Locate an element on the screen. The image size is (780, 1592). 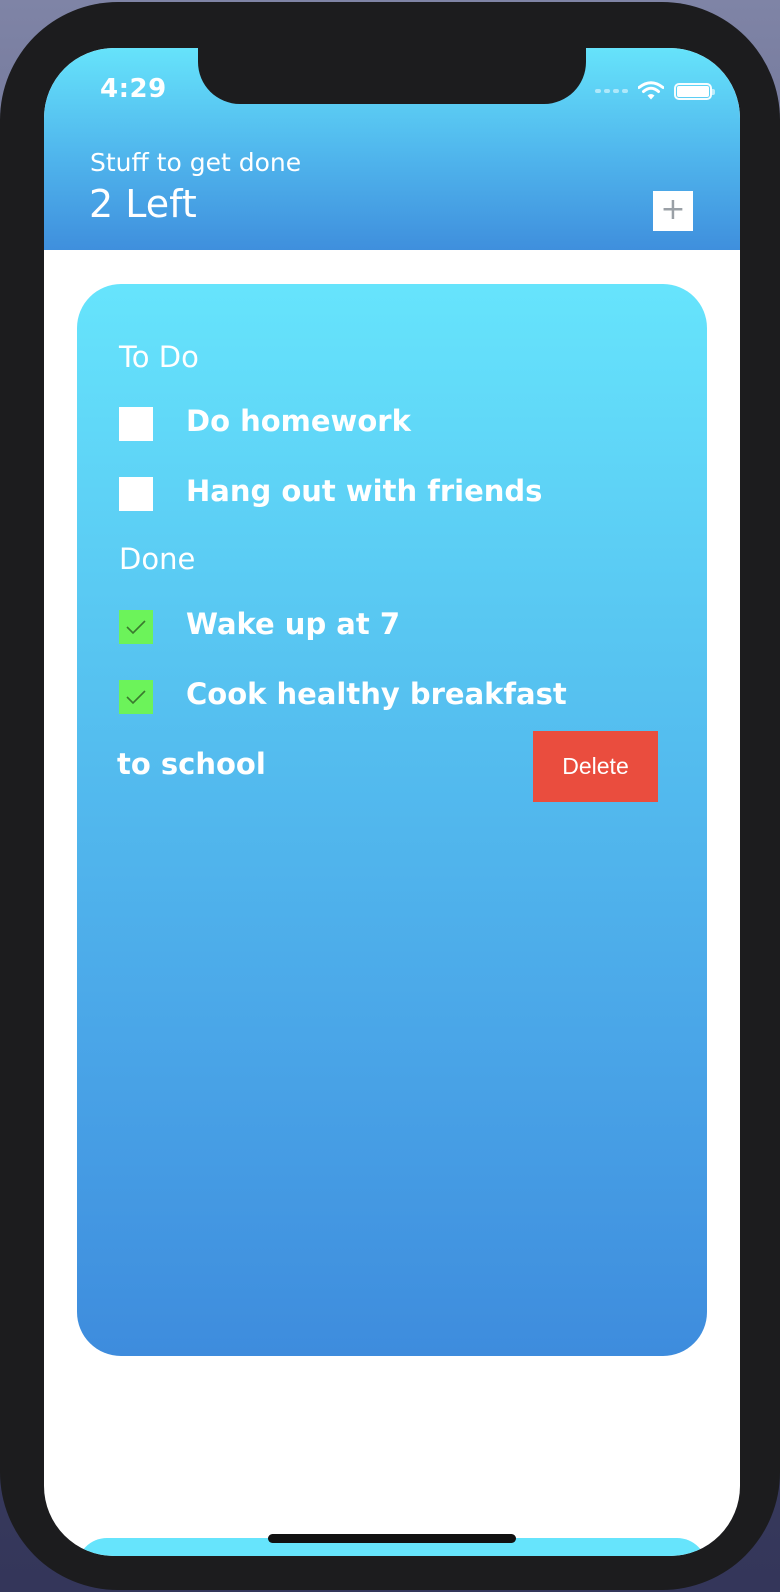
cellular-signal-icon is located at coordinates (611, 91).